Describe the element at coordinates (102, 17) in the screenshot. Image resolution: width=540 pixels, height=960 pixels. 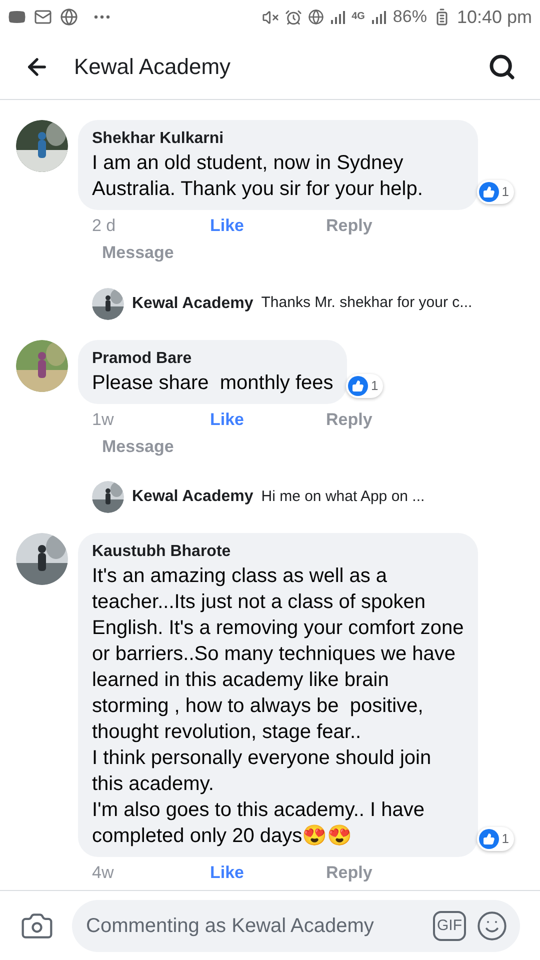
I see `more-icon` at that location.